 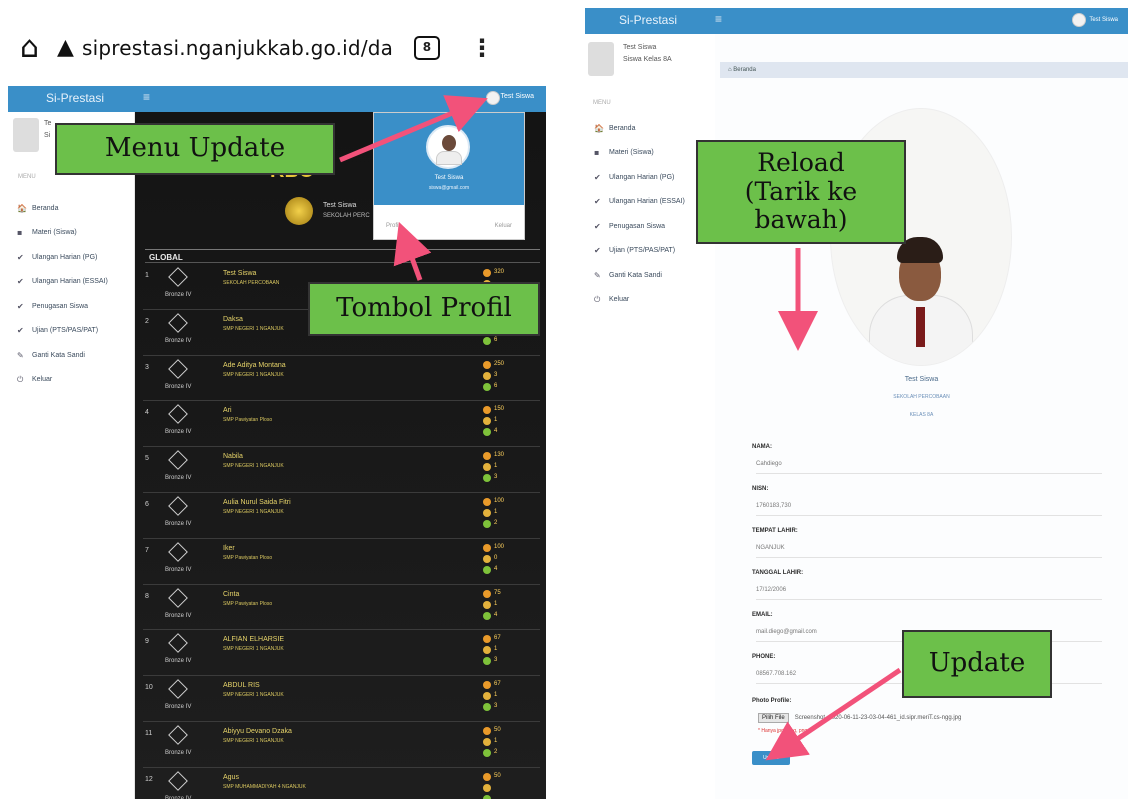 What do you see at coordinates (149, 733) in the screenshot?
I see `rank-number: 11` at bounding box center [149, 733].